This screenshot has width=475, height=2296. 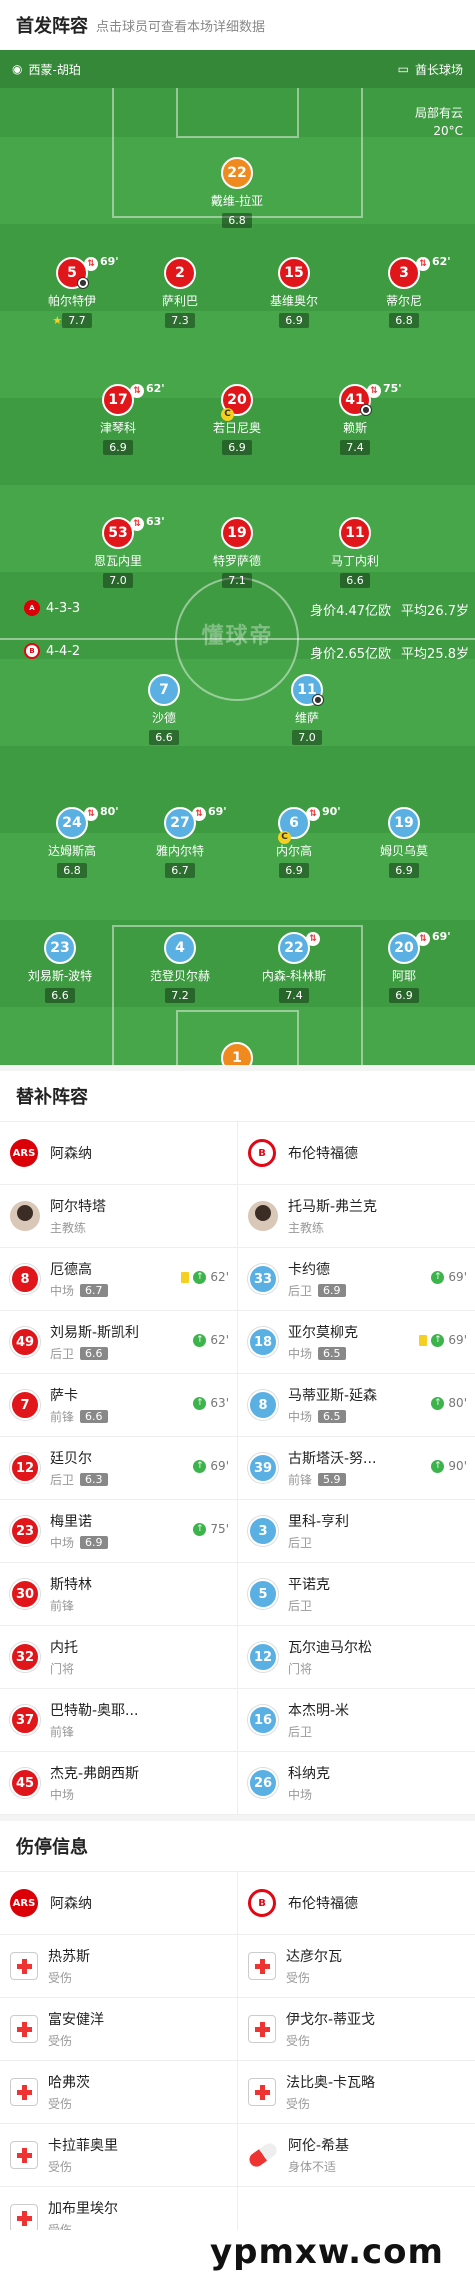 What do you see at coordinates (405, 966) in the screenshot?
I see `player-away: 20 ⇅ 69' 阿耶 6.9` at bounding box center [405, 966].